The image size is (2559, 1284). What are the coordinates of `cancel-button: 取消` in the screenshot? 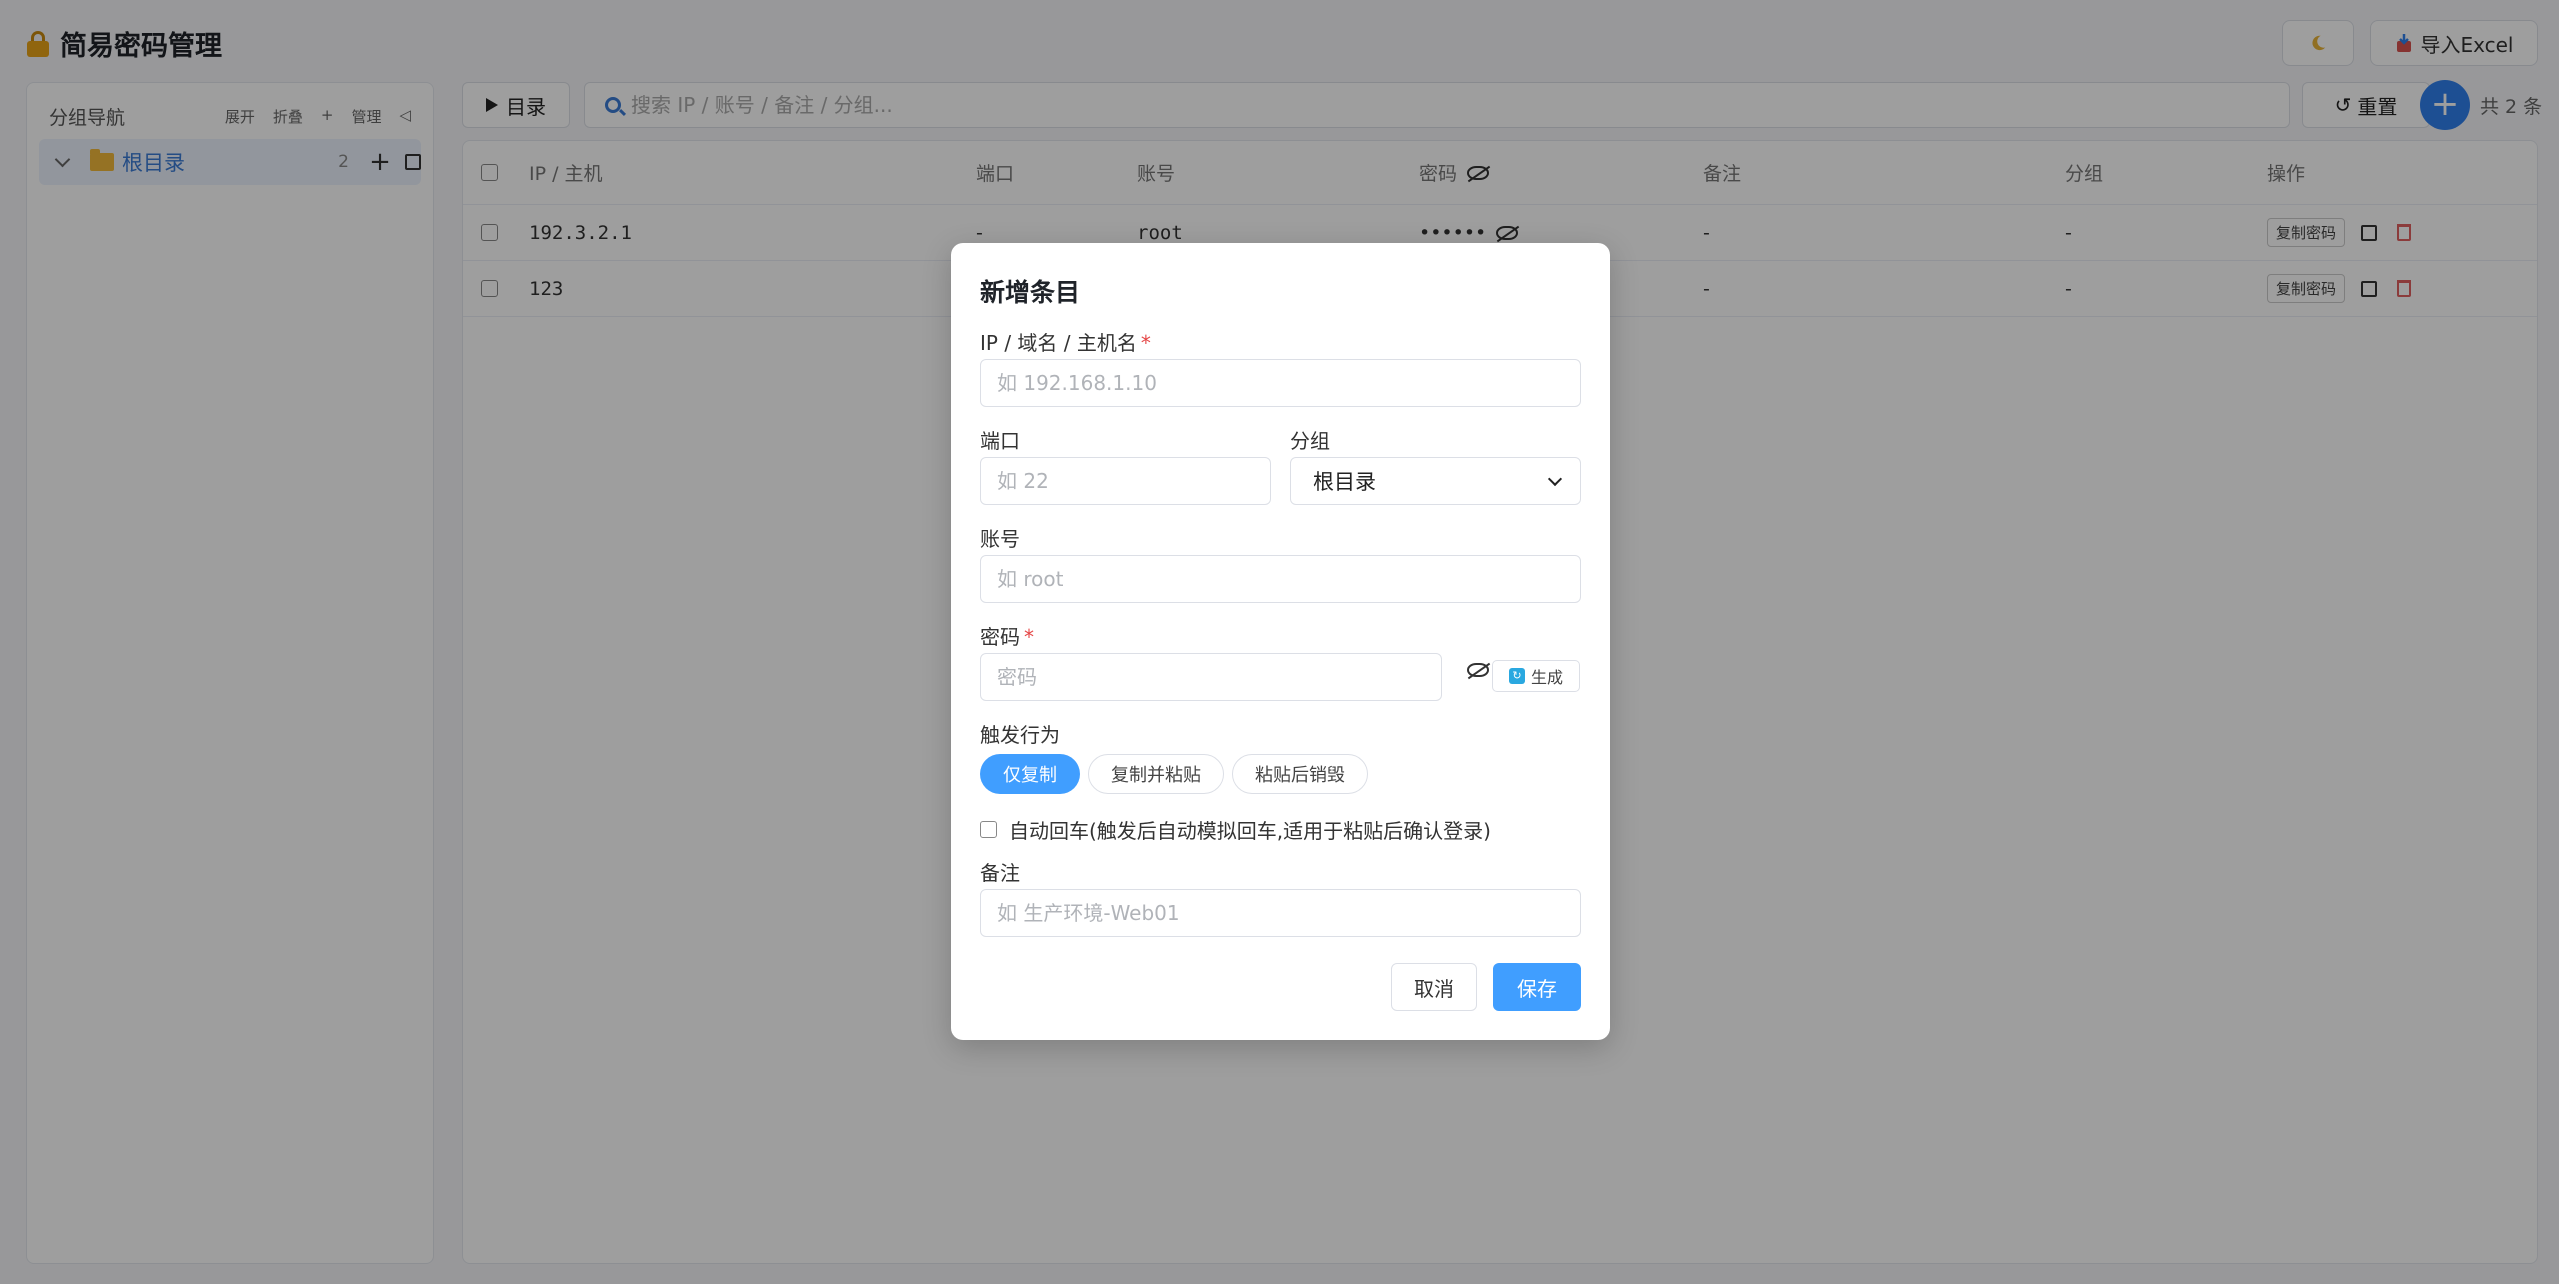 It's located at (1434, 987).